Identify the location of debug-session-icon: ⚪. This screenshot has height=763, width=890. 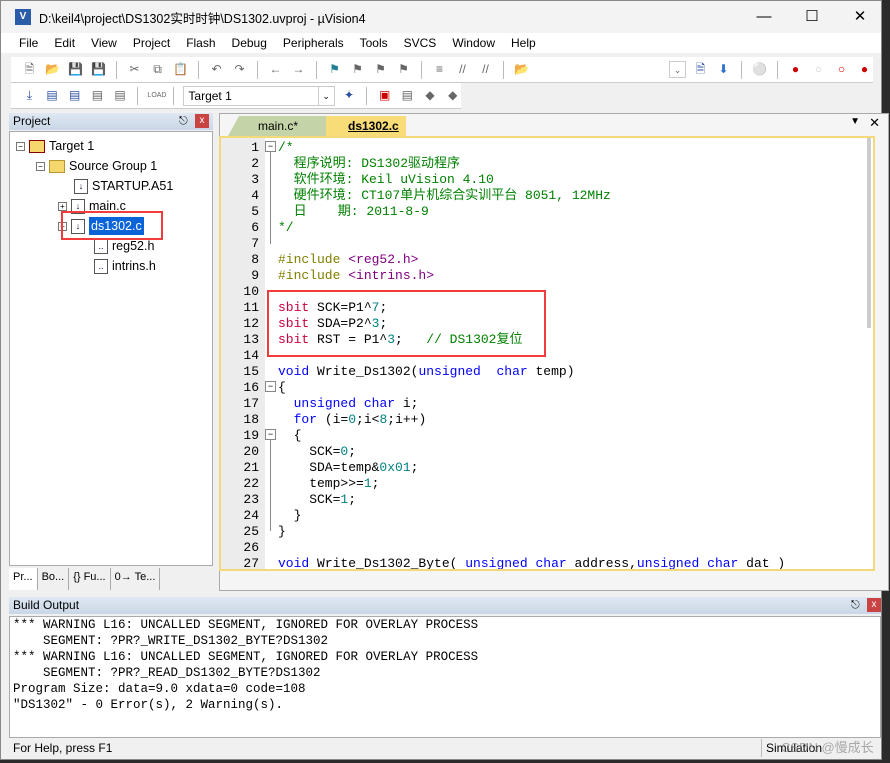
(759, 69).